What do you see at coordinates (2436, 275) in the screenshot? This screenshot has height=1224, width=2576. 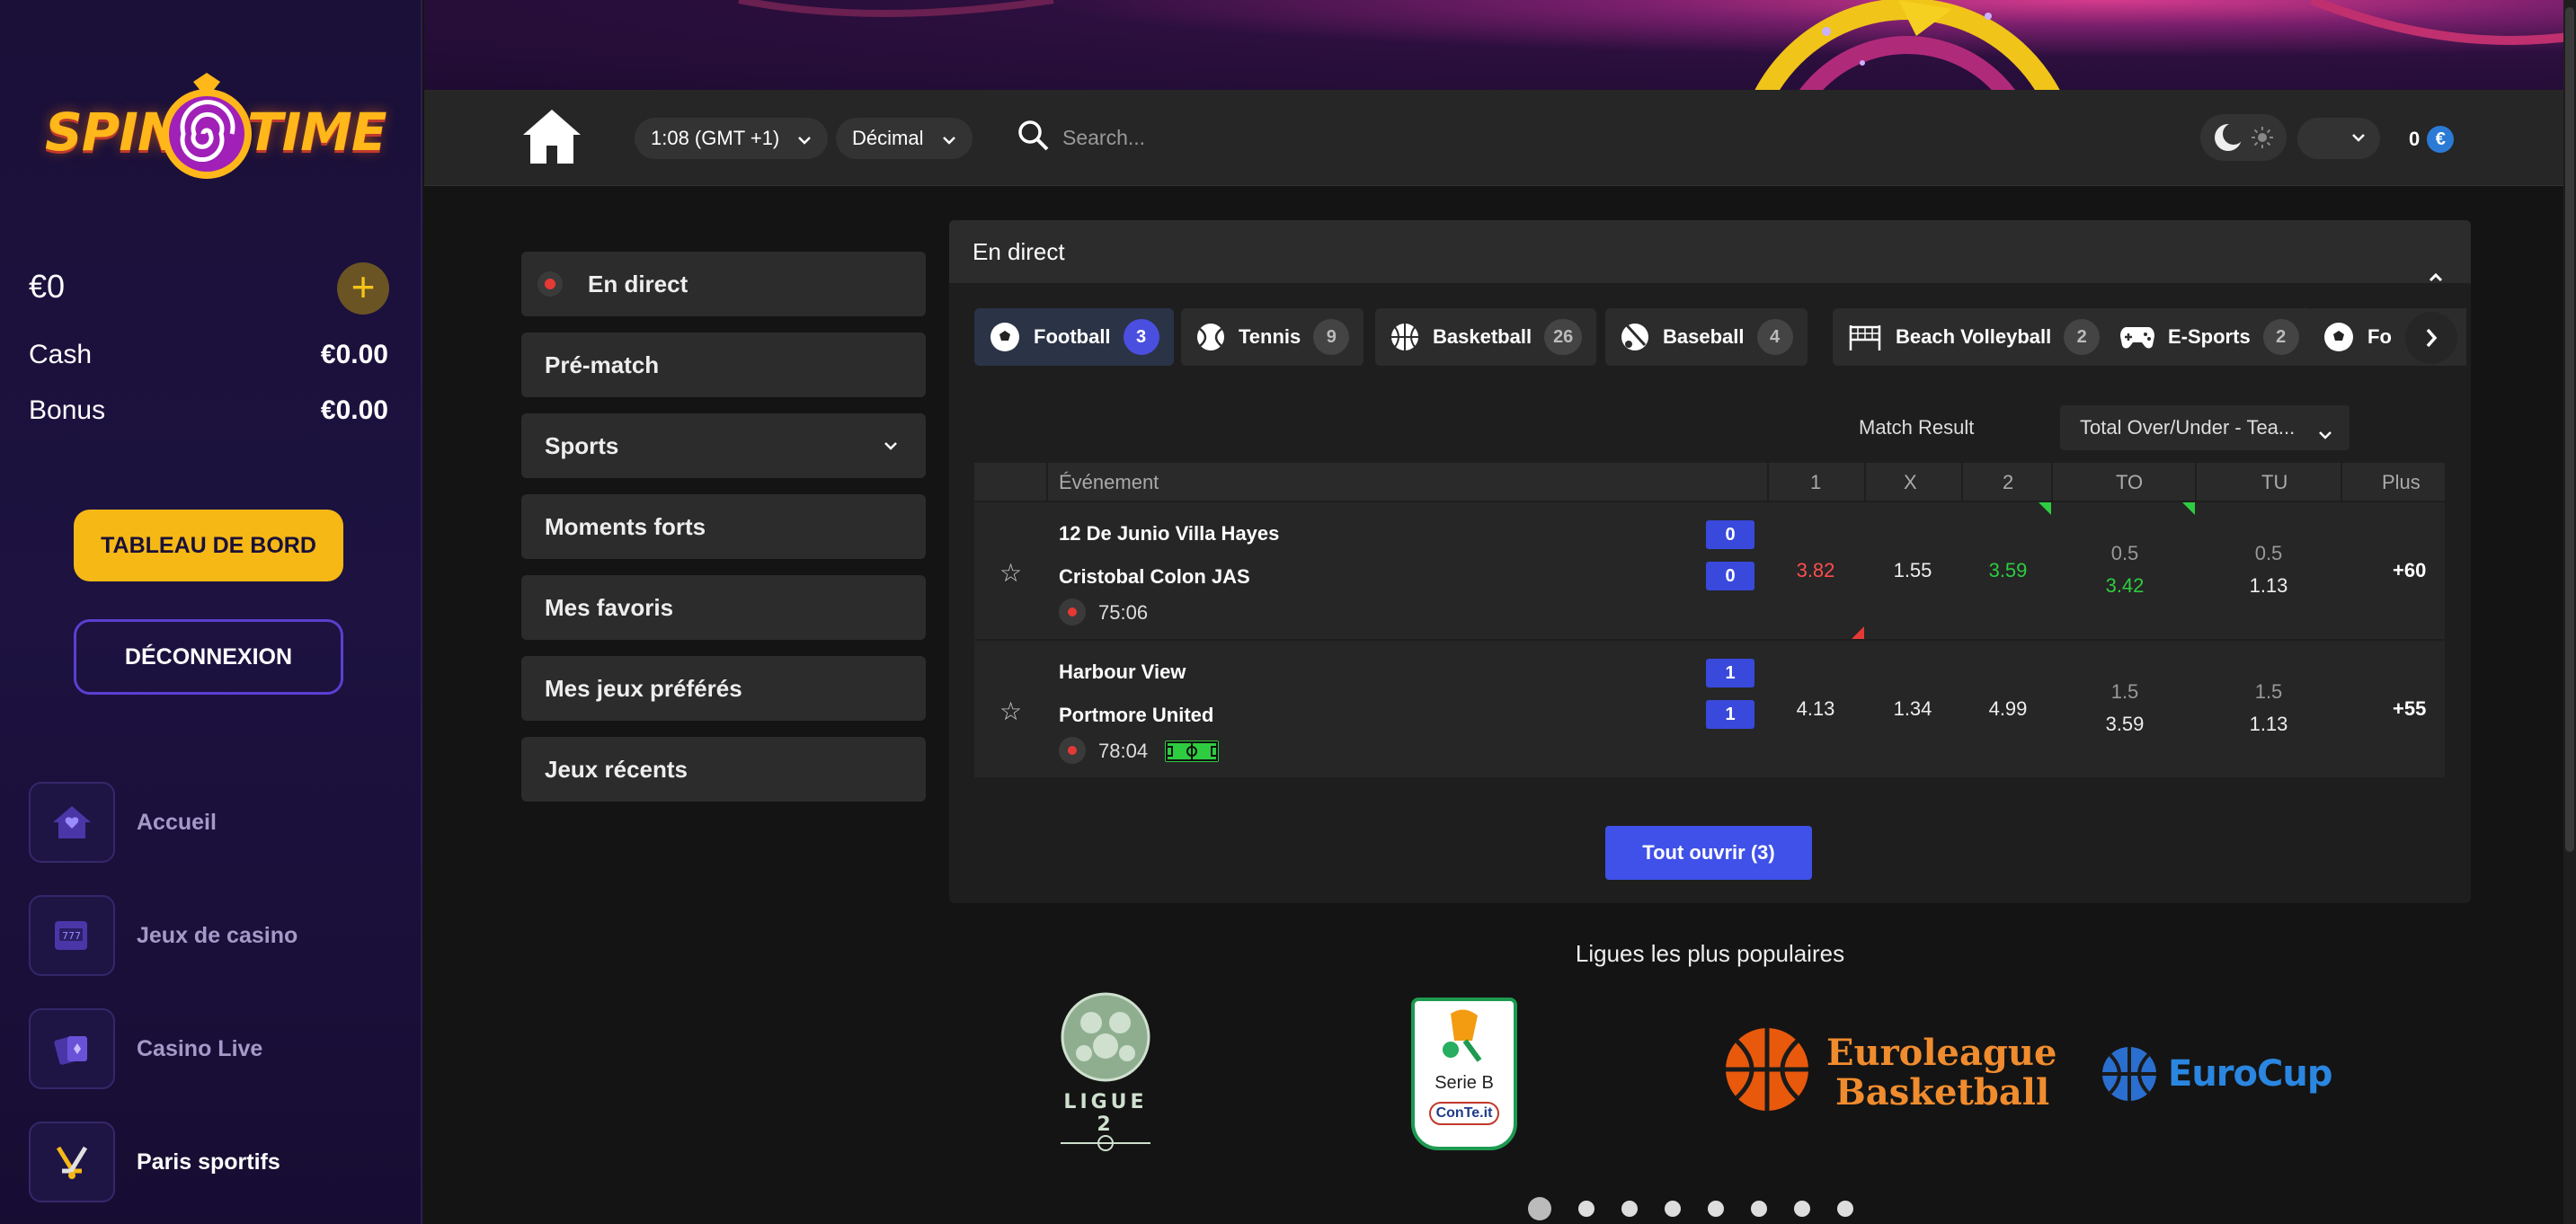 I see `chevron-up-icon` at bounding box center [2436, 275].